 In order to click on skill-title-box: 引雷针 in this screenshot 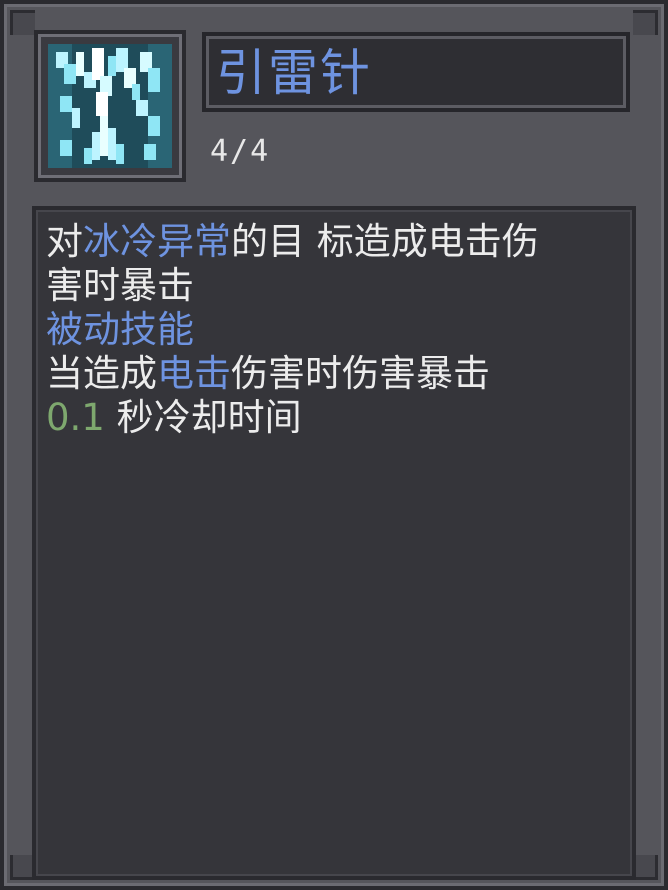, I will do `click(416, 72)`.